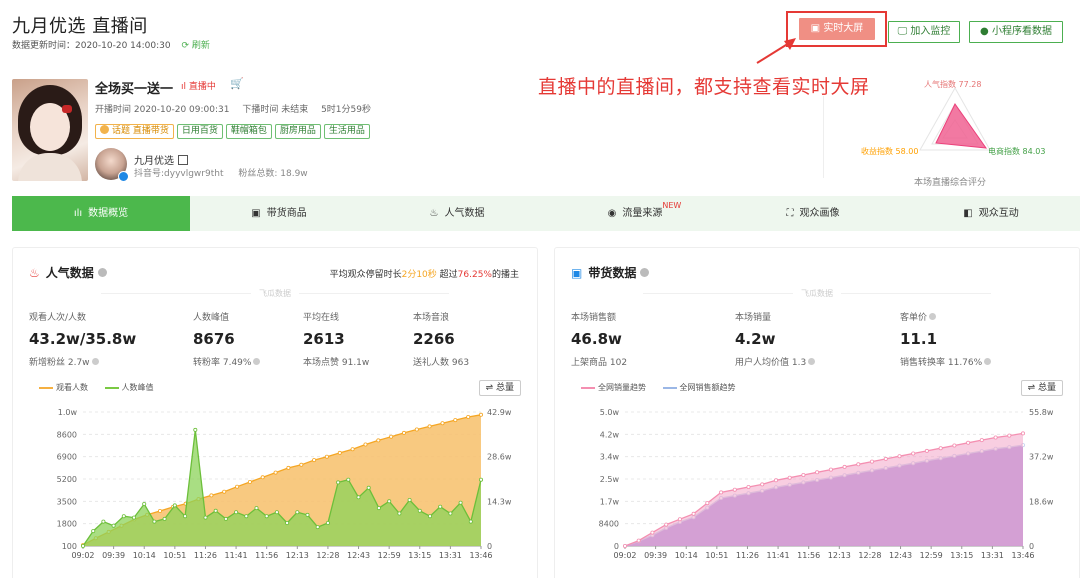 Image resolution: width=1080 pixels, height=578 pixels. I want to click on tab-popularity: ♨ 人气数据, so click(457, 213).